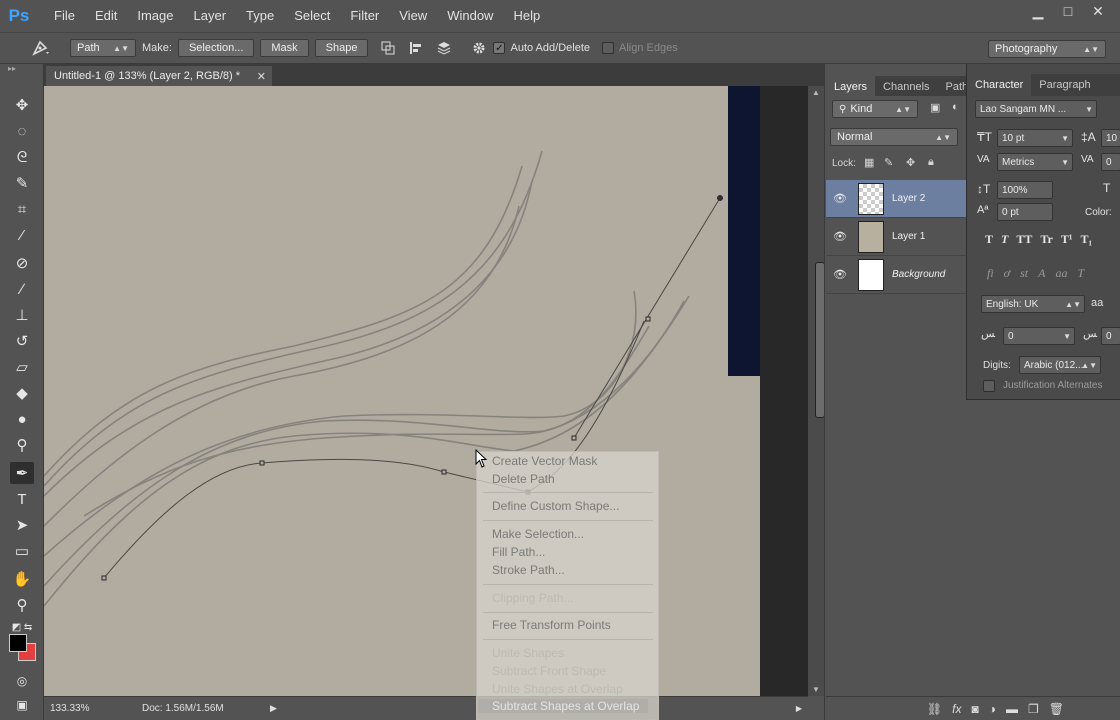 The height and width of the screenshot is (720, 1120). What do you see at coordinates (896, 275) in the screenshot?
I see `layer-row-background: 👁︎ Background` at bounding box center [896, 275].